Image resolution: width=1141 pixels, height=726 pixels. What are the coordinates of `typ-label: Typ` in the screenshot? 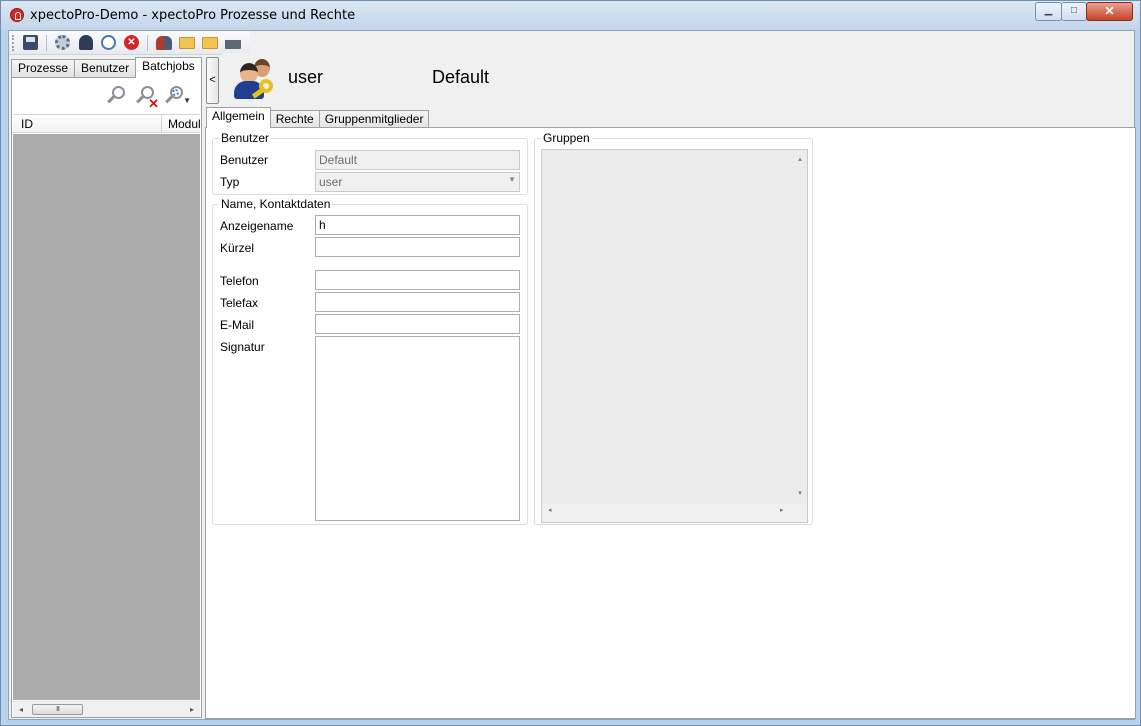 It's located at (230, 182).